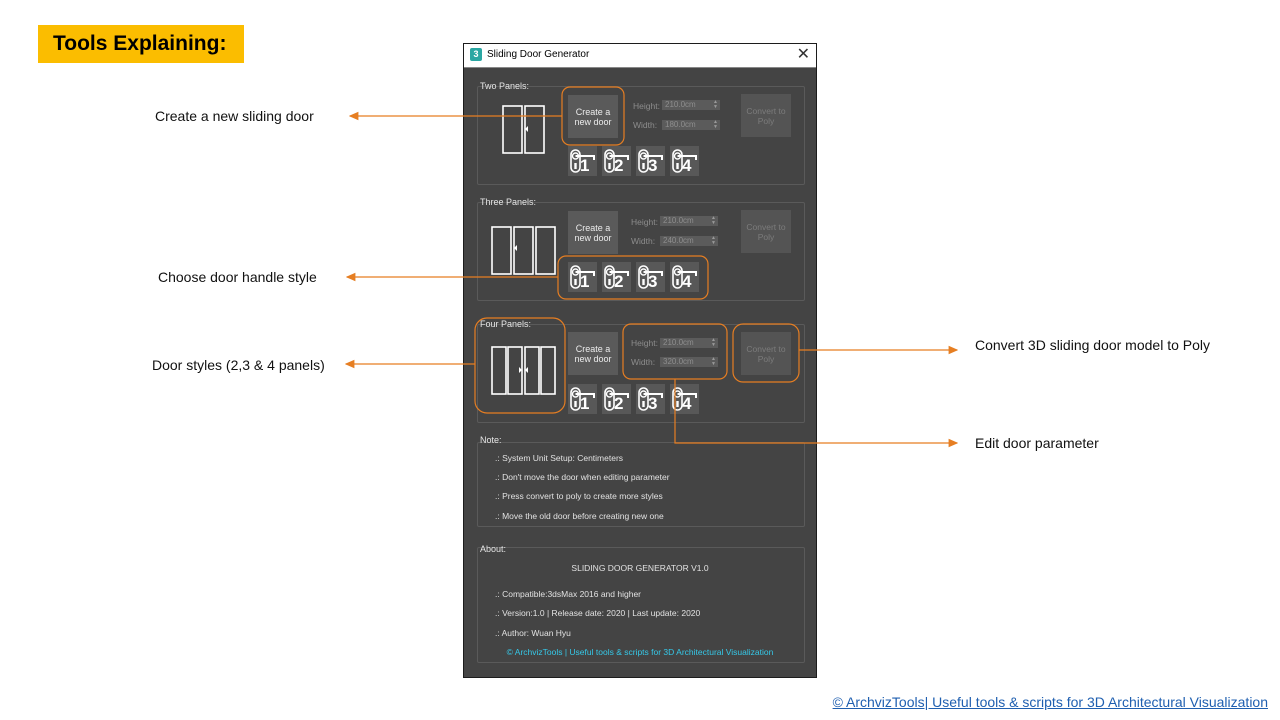 Image resolution: width=1280 pixels, height=720 pixels. I want to click on height-value-4: 210.0cm, so click(678, 342).